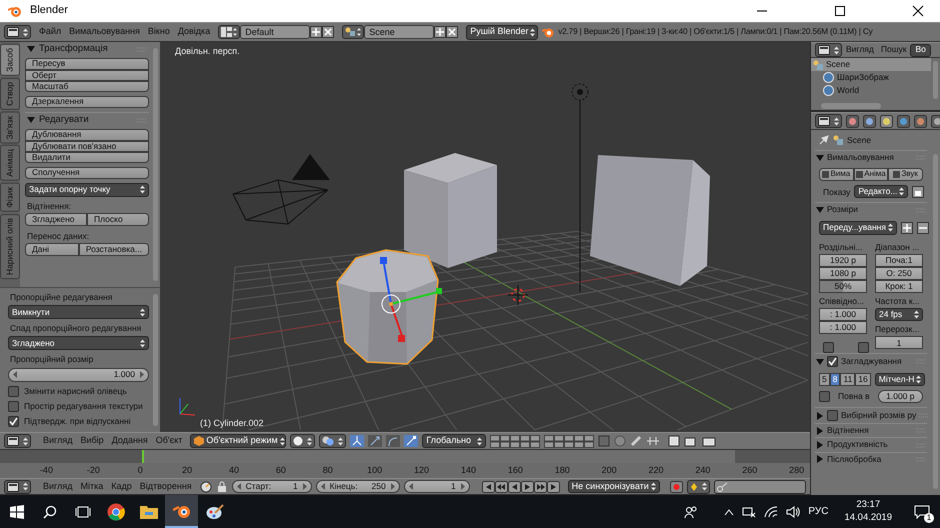  I want to click on jump-end-icon, so click(553, 486).